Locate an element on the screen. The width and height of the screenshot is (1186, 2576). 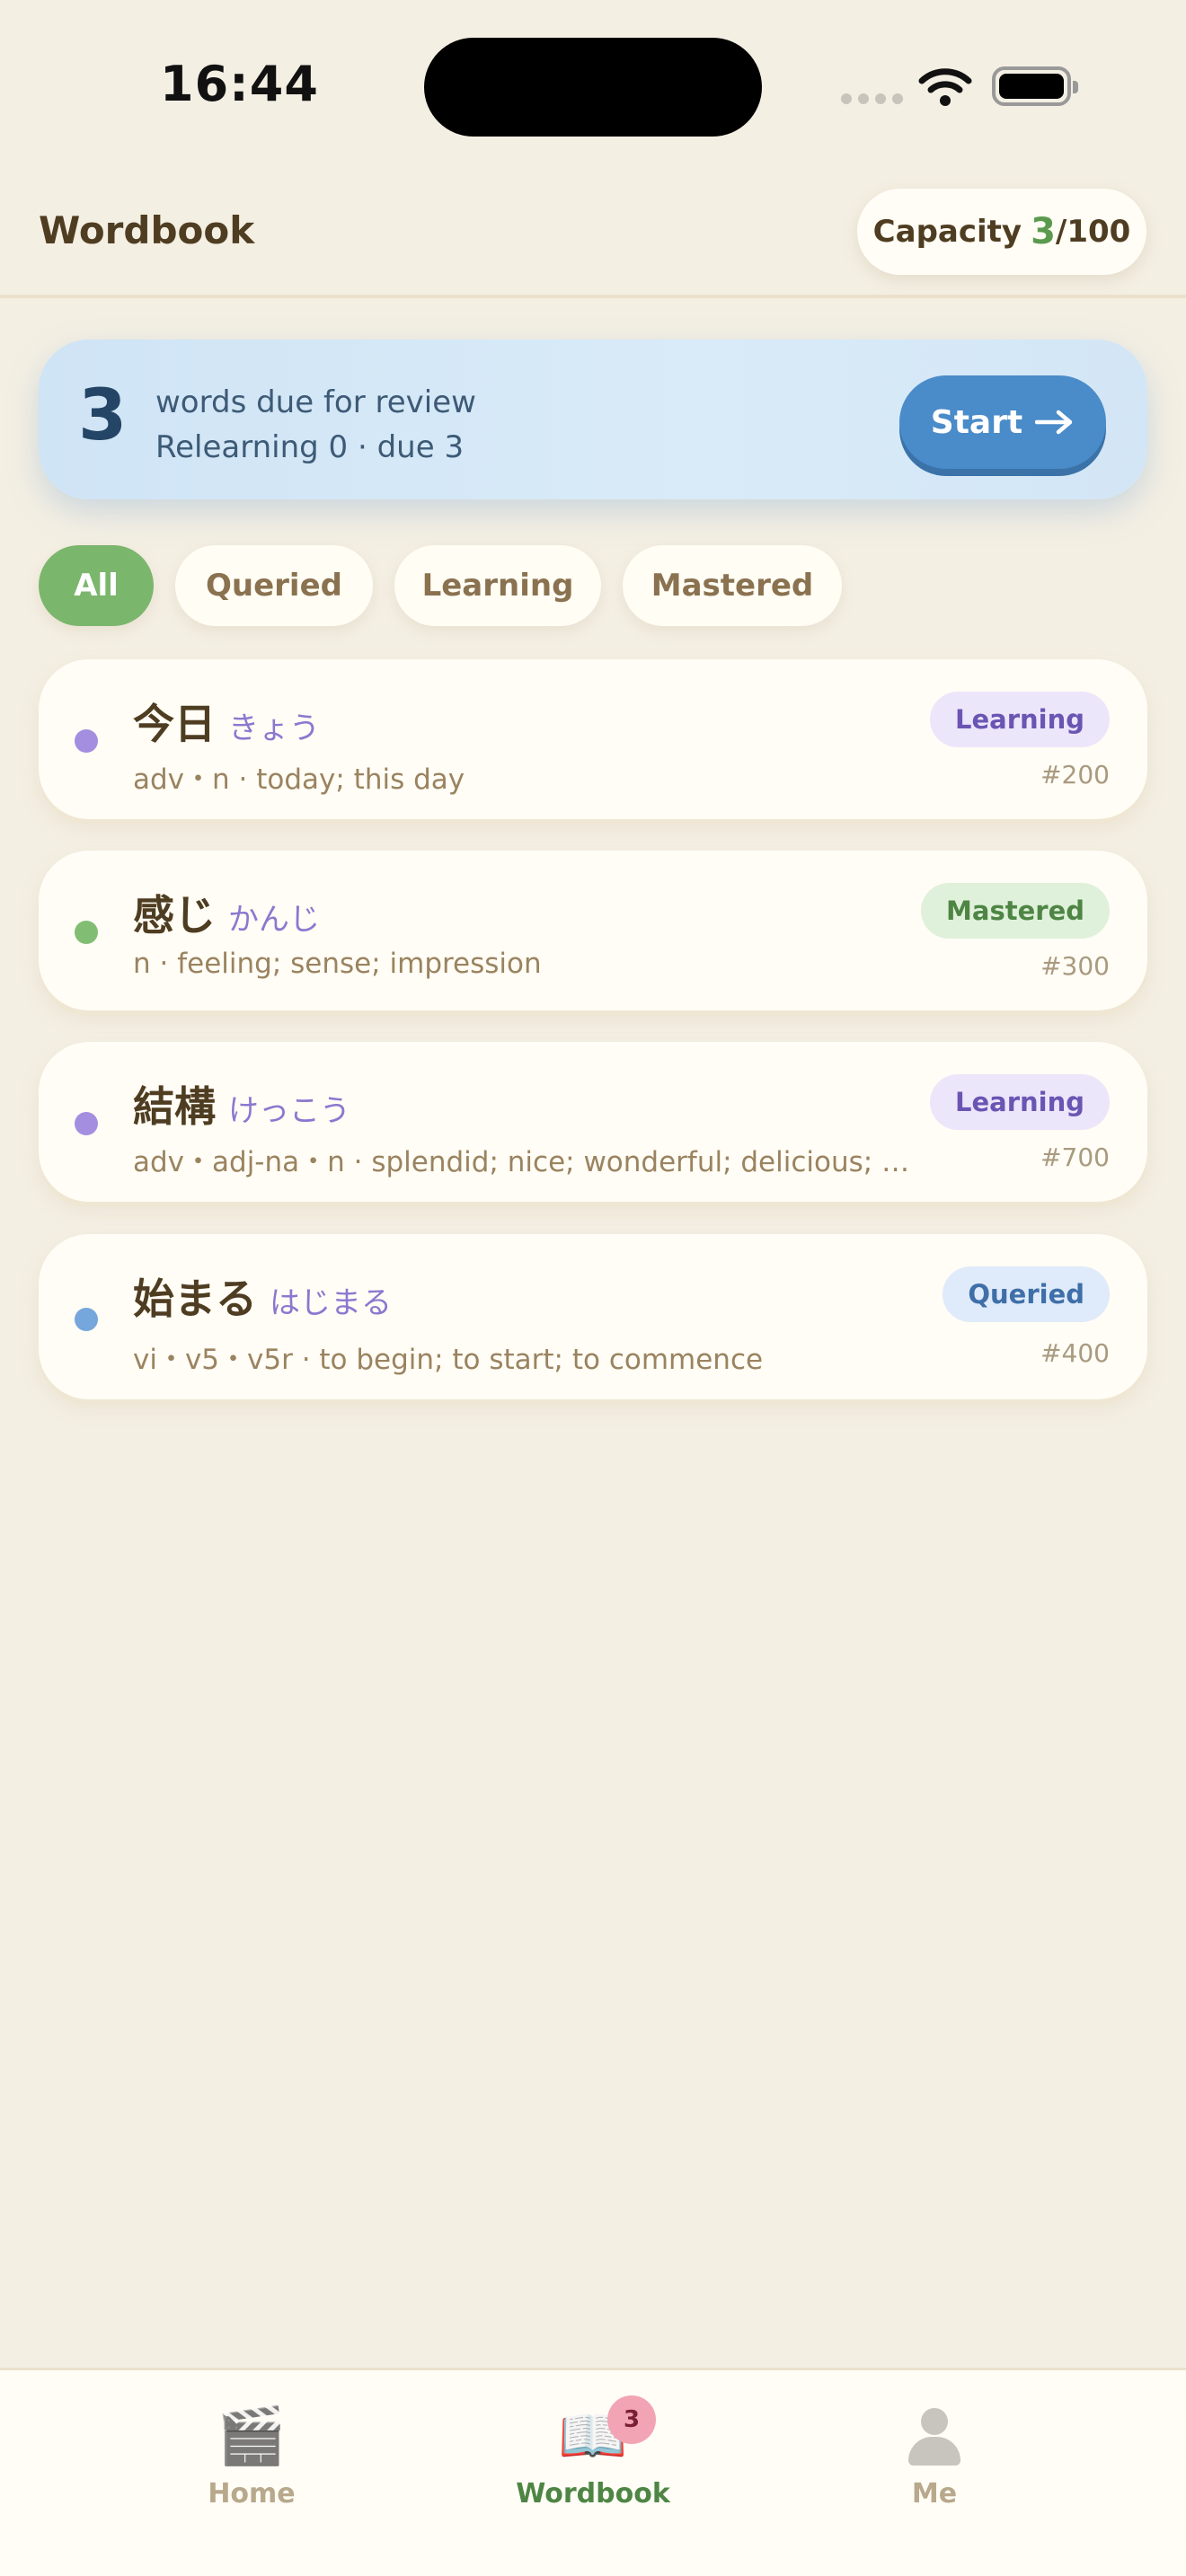
review-due-count: 3 is located at coordinates (103, 415).